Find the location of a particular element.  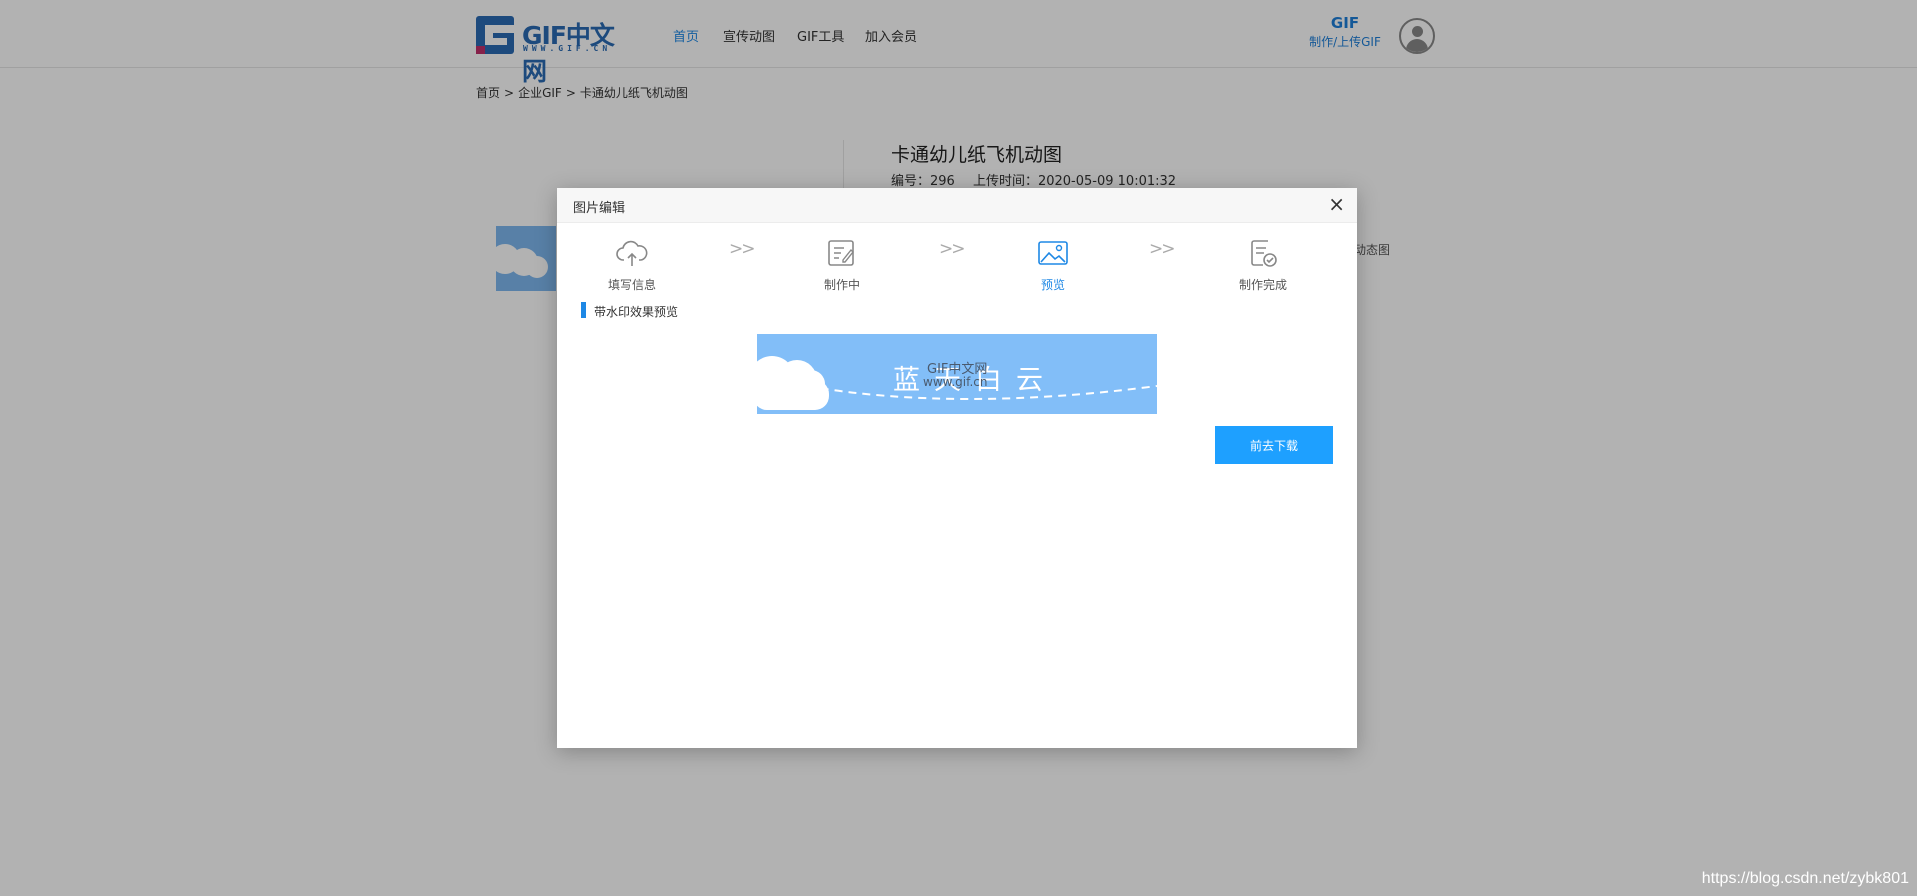

edit-document-icon is located at coordinates (841, 253).